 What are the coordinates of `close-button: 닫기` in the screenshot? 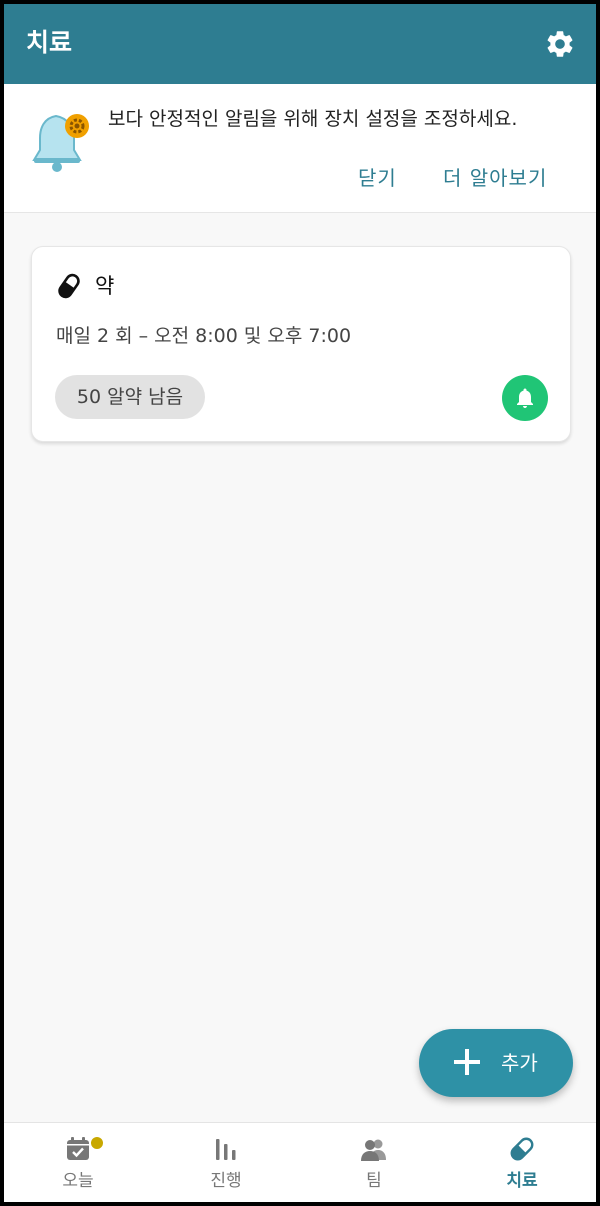 It's located at (377, 178).